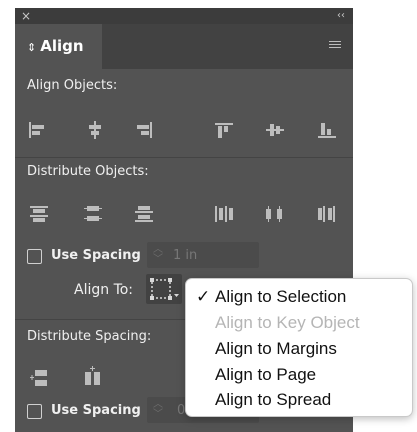  I want to click on collapse-icon: ‹‹, so click(341, 16).